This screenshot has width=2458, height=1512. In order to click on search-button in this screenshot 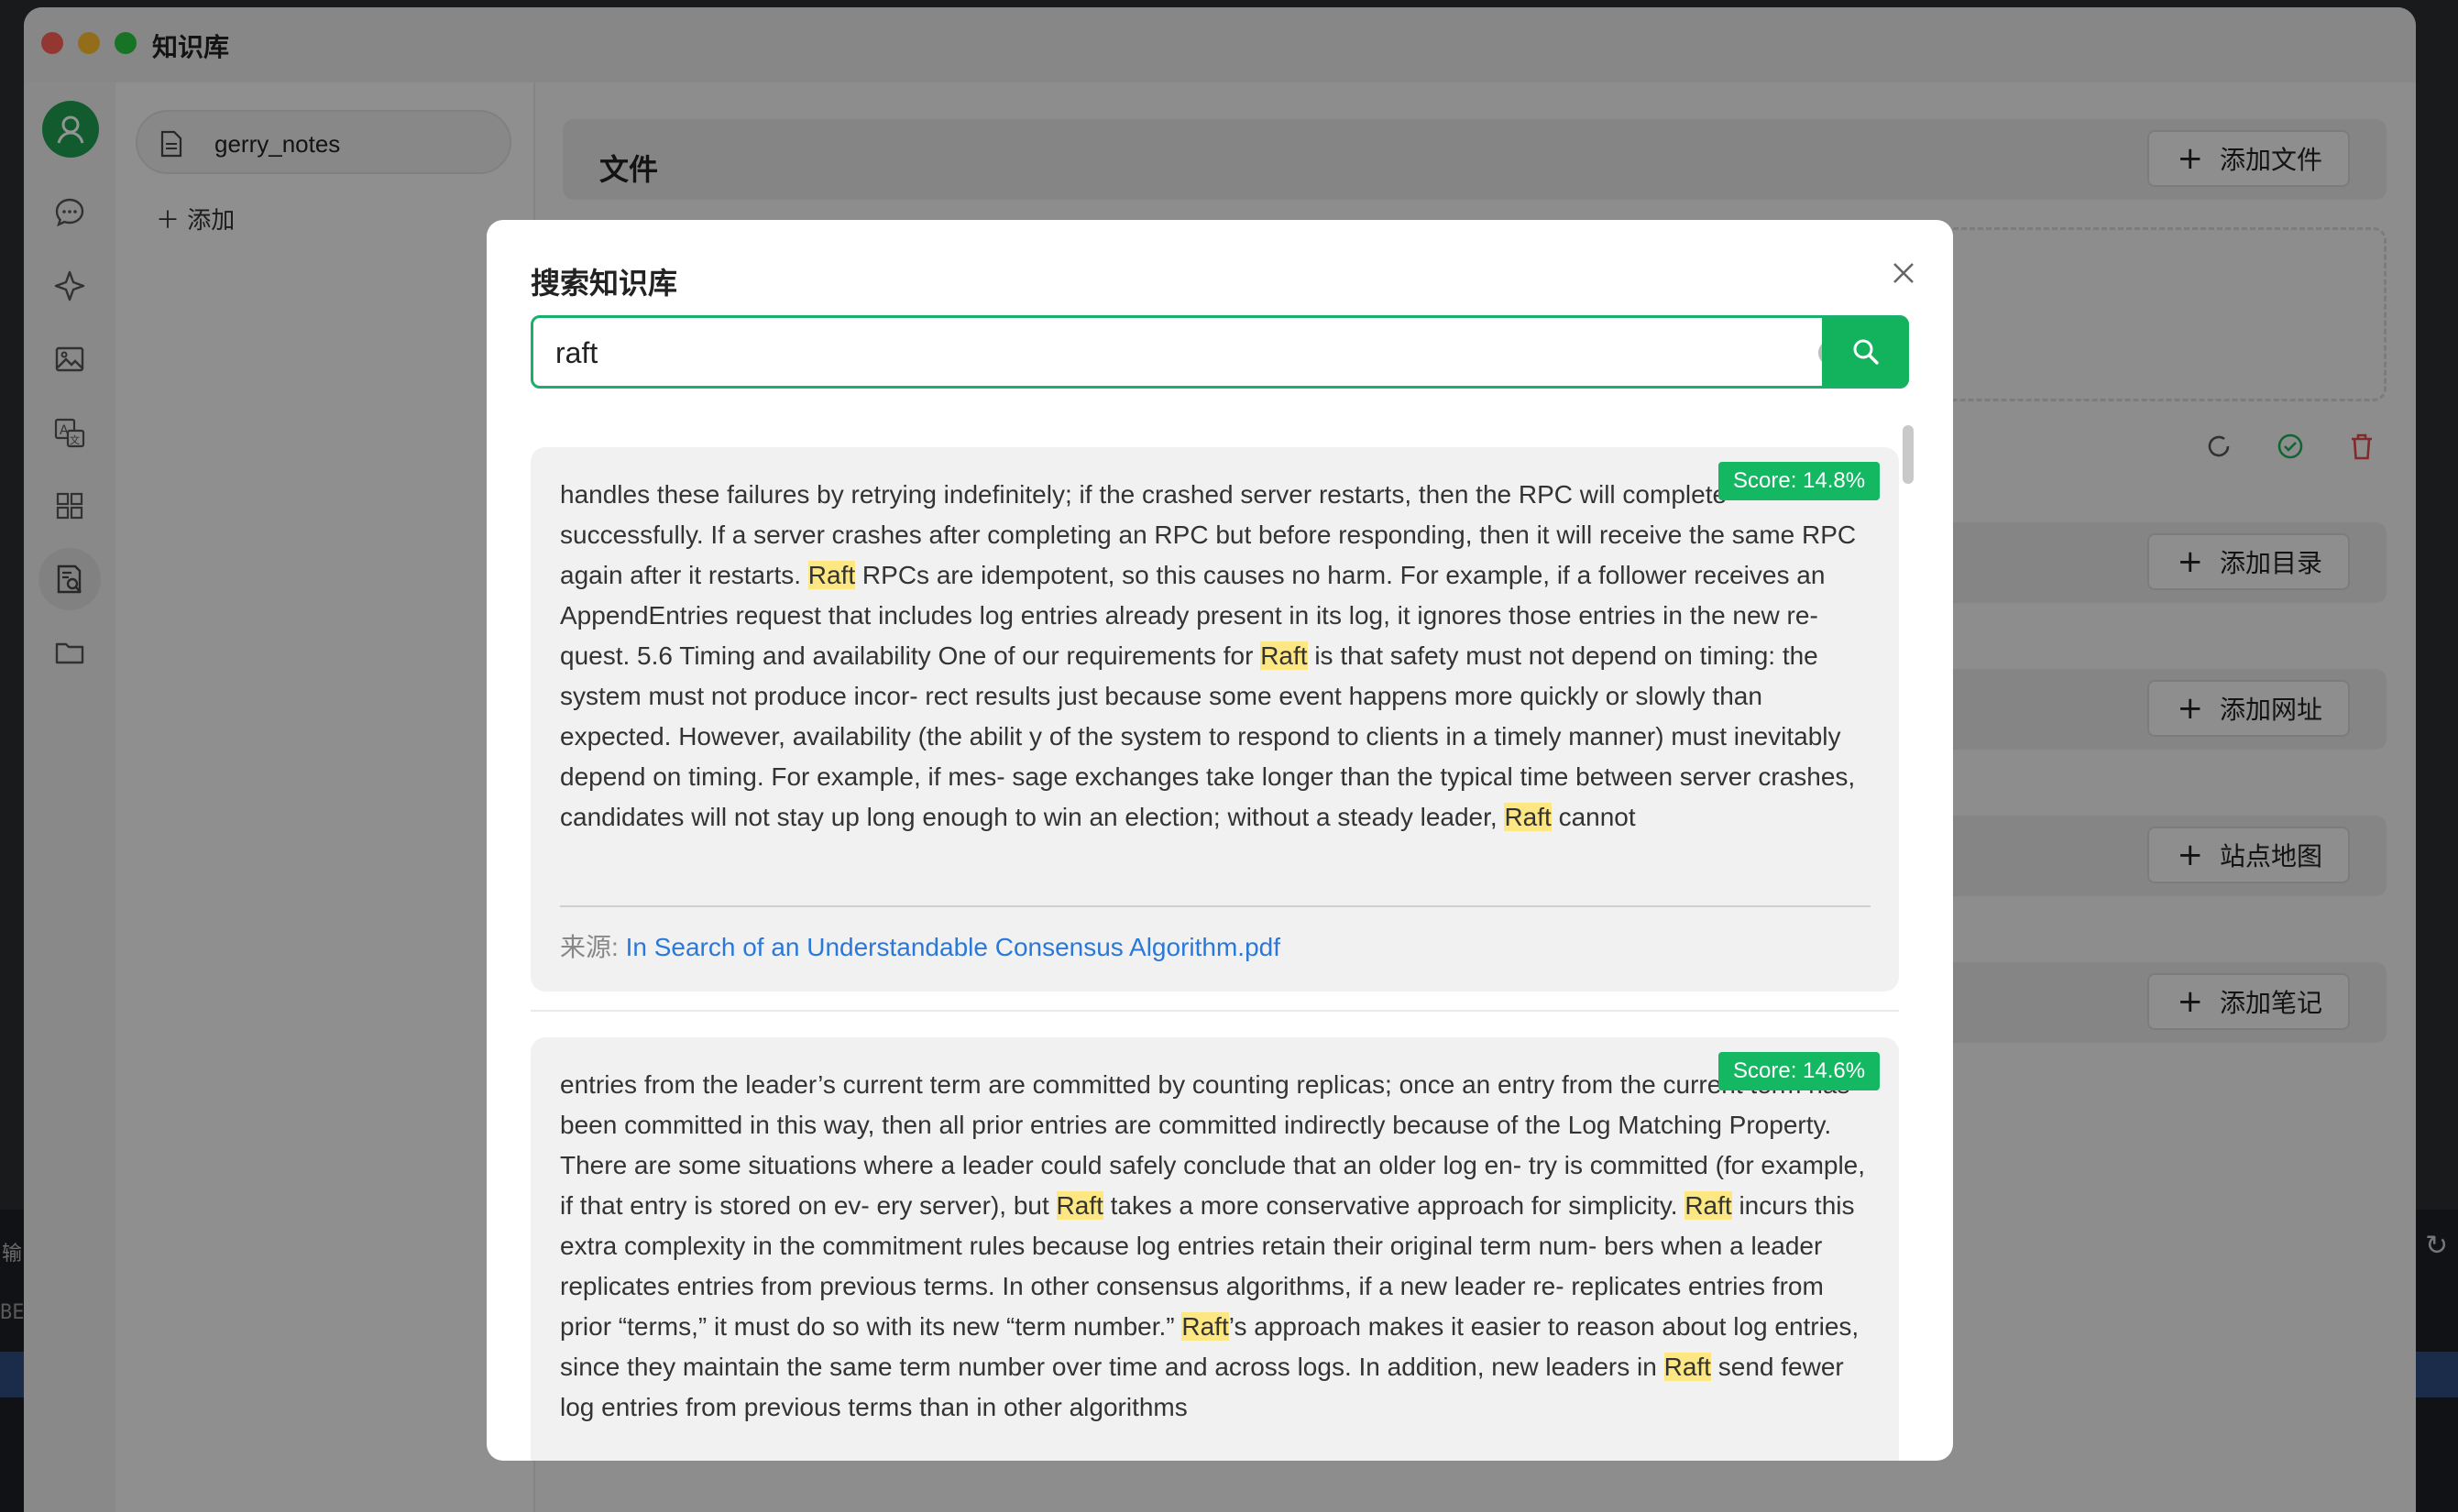, I will do `click(1865, 352)`.